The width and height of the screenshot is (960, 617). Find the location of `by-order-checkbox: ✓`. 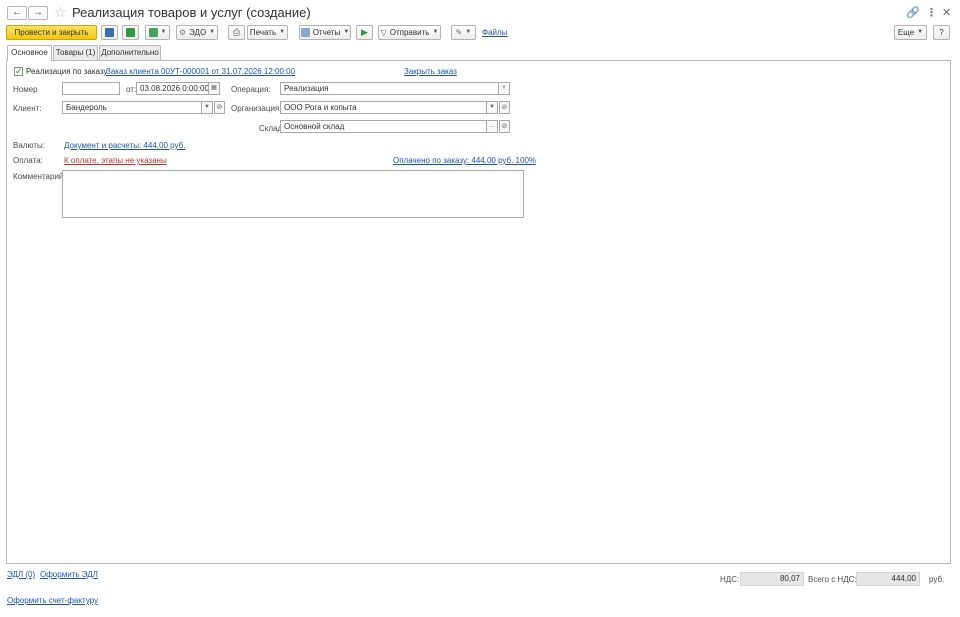

by-order-checkbox: ✓ is located at coordinates (18, 71).